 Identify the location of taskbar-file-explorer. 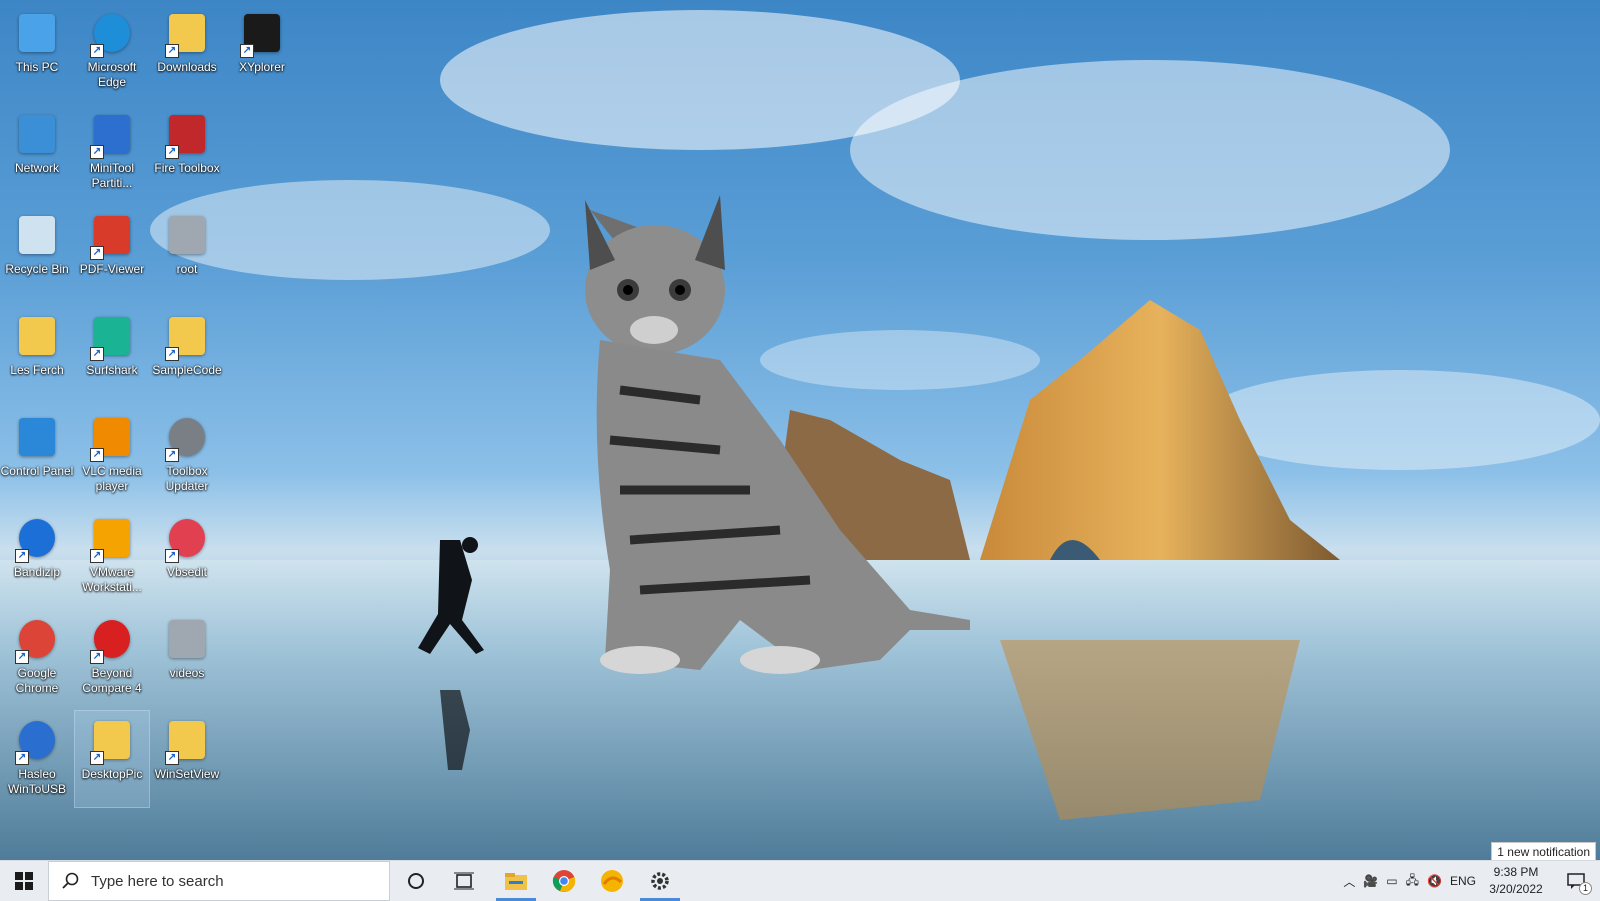
(516, 881).